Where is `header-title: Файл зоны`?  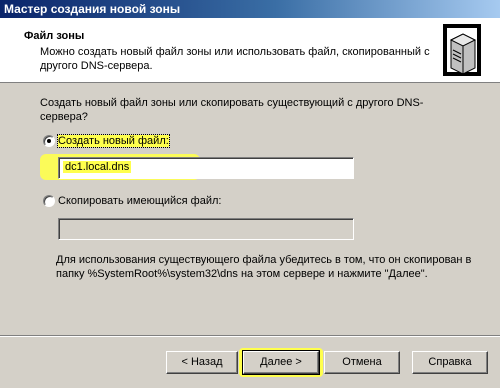
header-title: Файл зоны is located at coordinates (54, 36).